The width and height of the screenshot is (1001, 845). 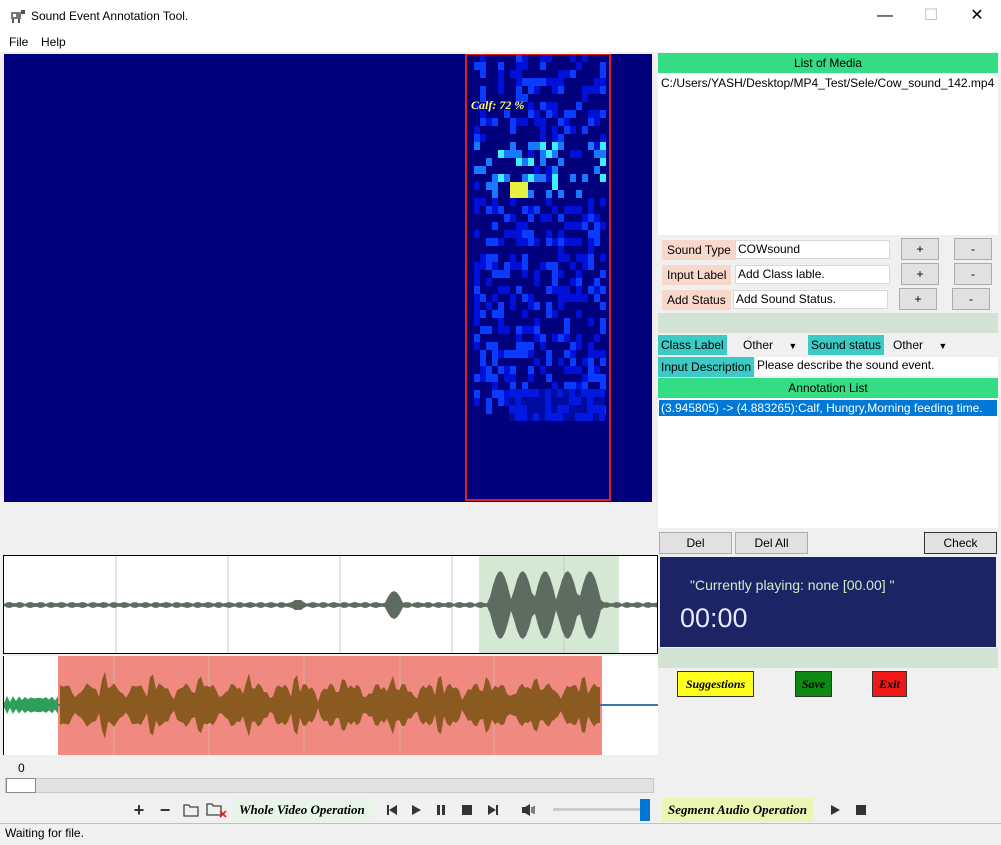 What do you see at coordinates (812, 249) in the screenshot?
I see `sound-type-input: COWsound` at bounding box center [812, 249].